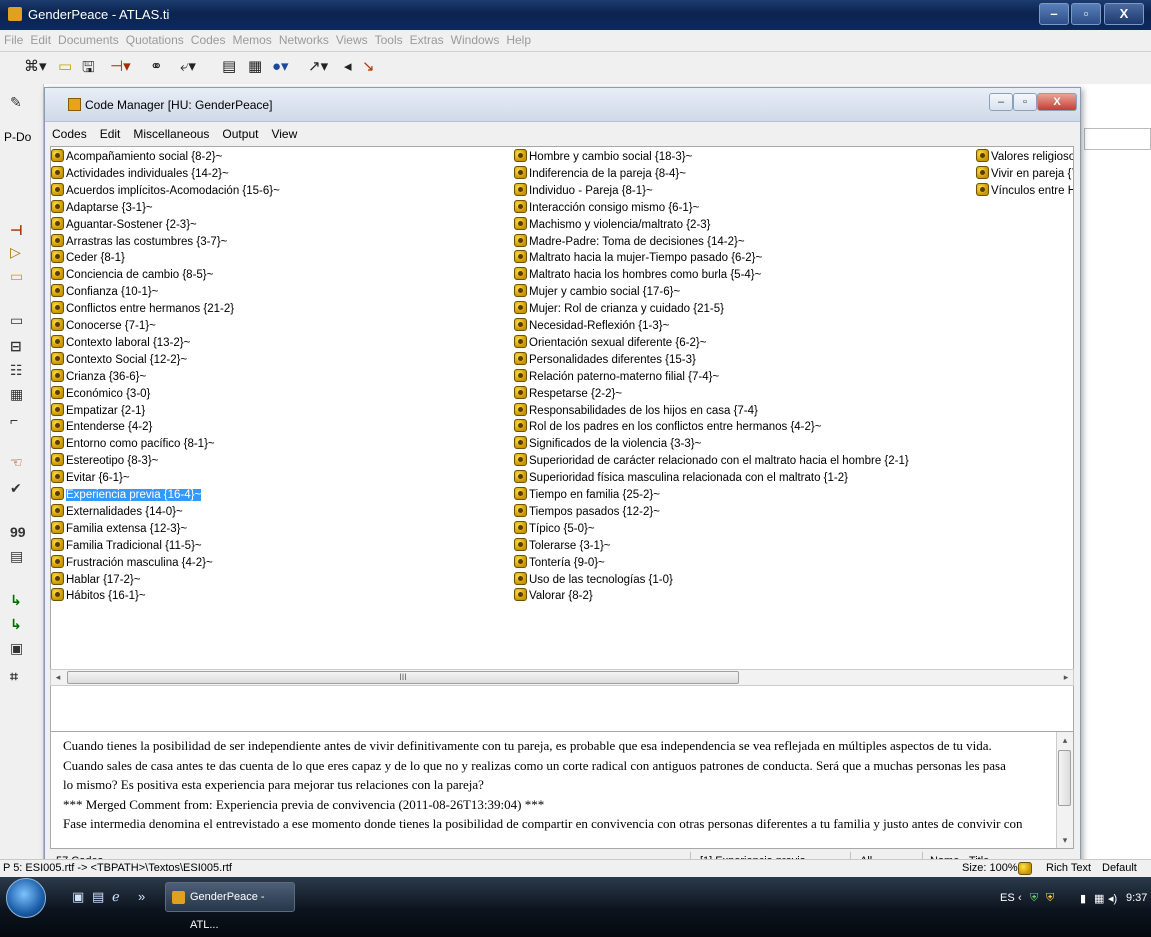 The width and height of the screenshot is (1151, 937). Describe the element at coordinates (132, 562) in the screenshot. I see `code-list-item: Frustración masculina {4-2}~` at that location.